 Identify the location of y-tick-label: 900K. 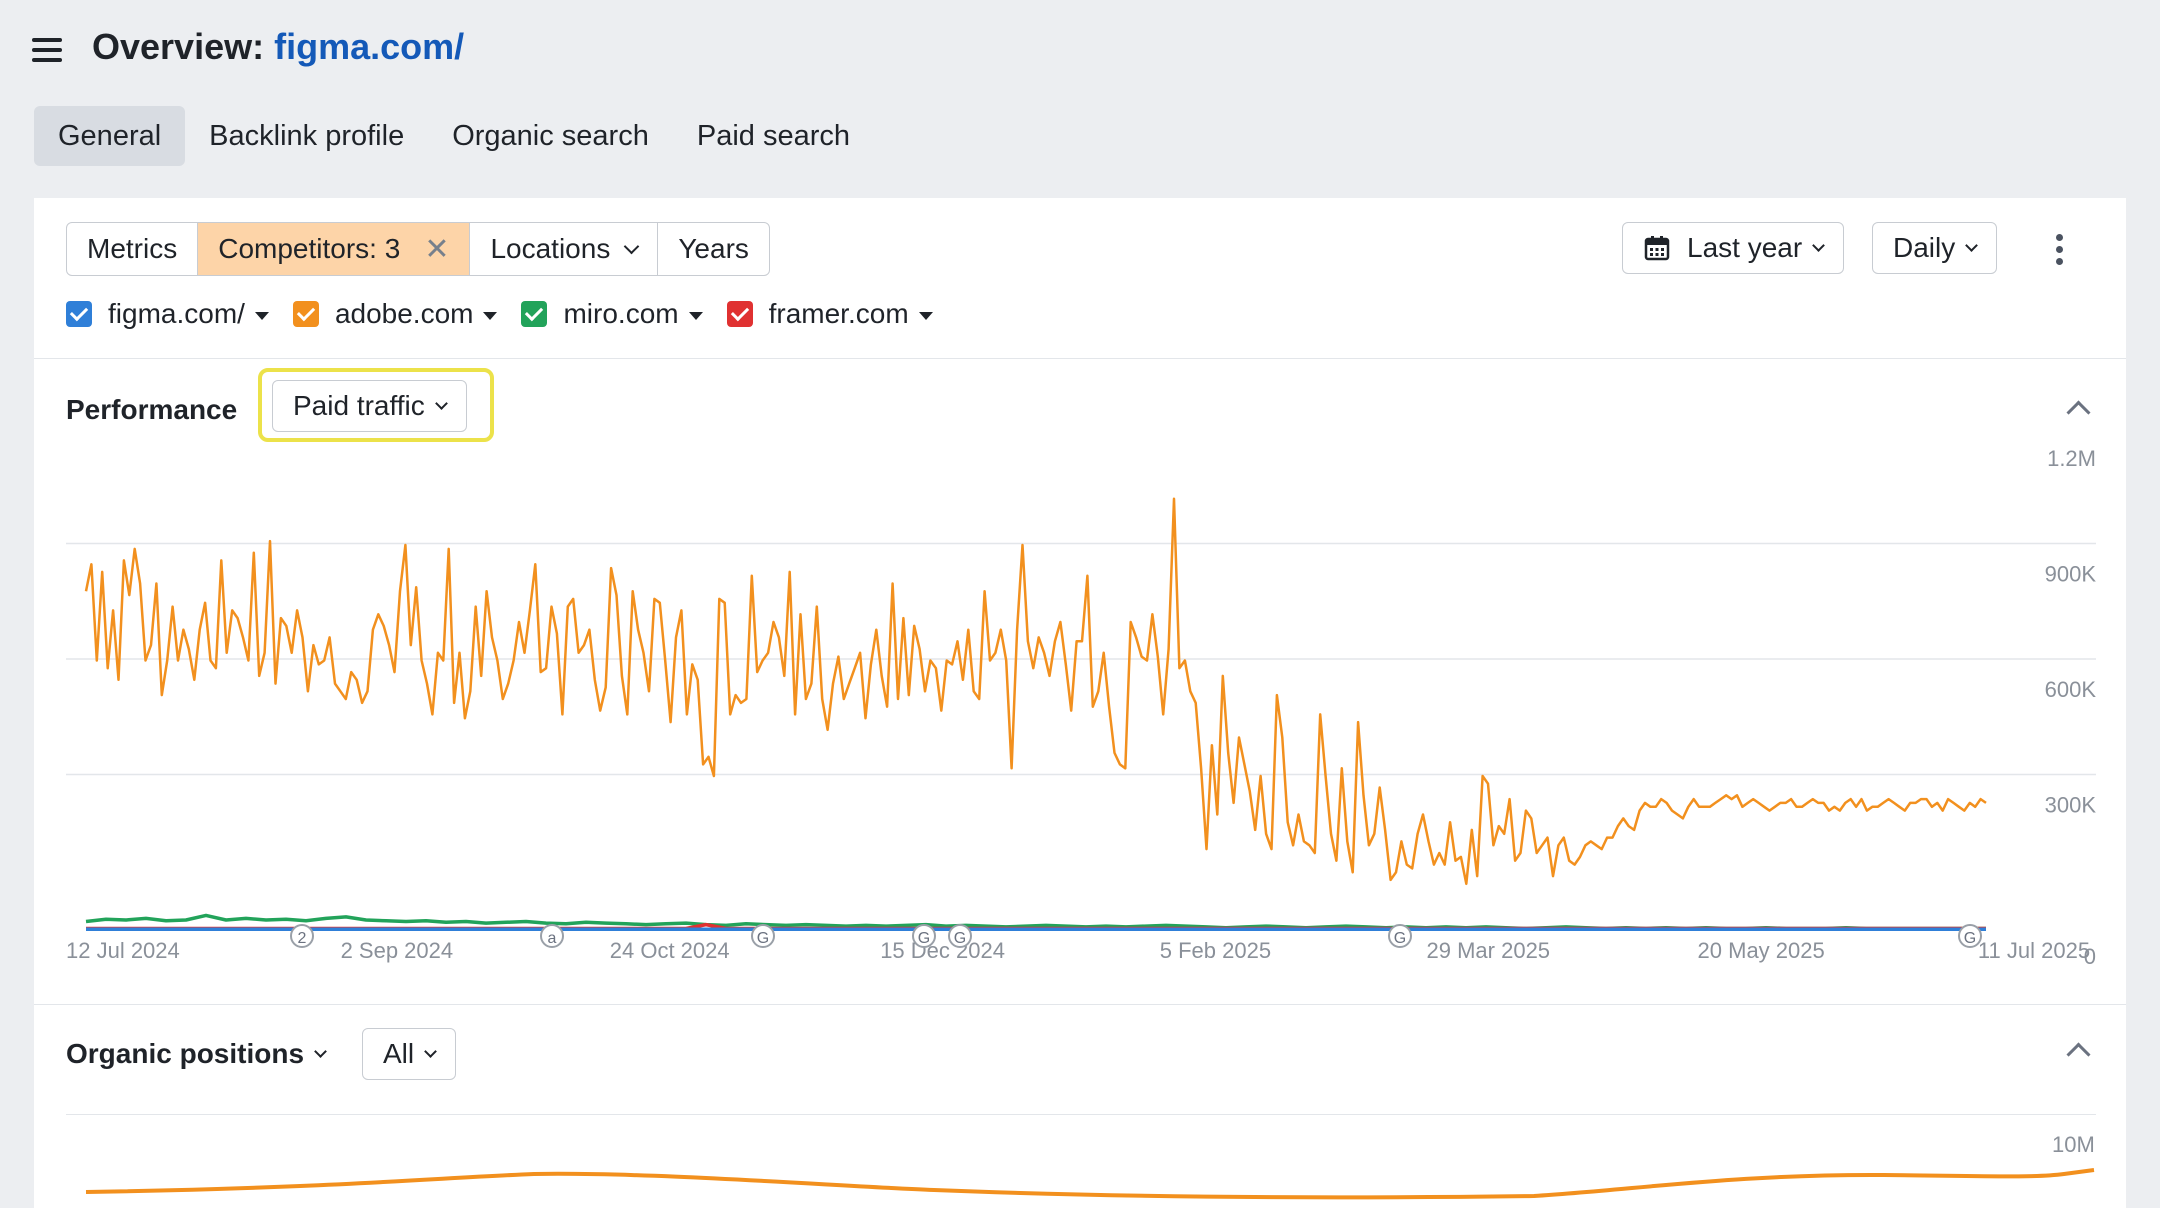
(2071, 574).